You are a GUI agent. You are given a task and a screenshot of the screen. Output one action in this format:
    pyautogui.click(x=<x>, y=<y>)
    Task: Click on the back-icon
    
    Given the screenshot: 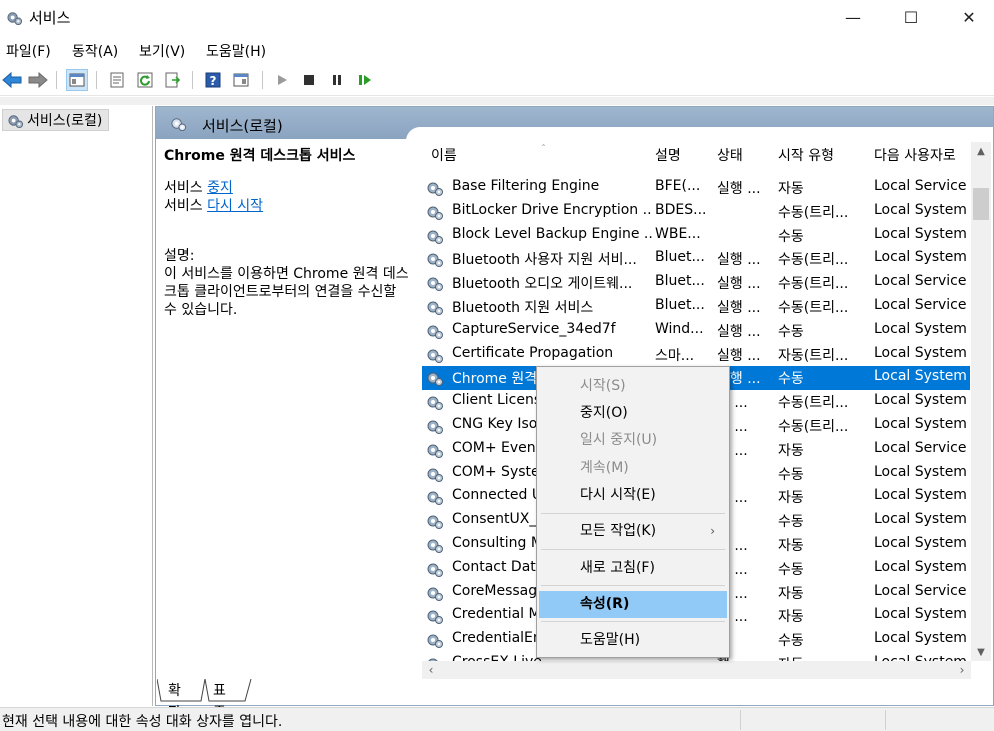 What is the action you would take?
    pyautogui.click(x=12, y=80)
    